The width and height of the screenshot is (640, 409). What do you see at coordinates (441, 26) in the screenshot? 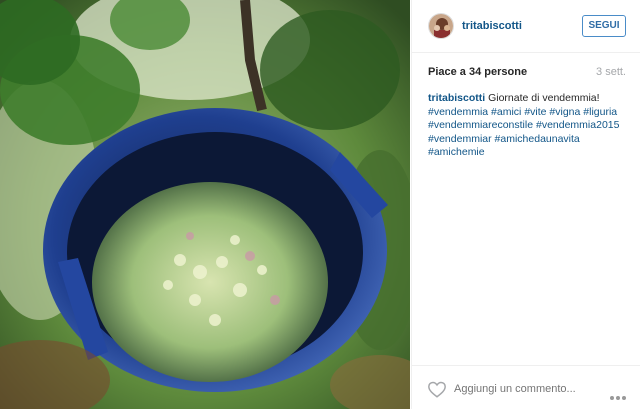
I see `avatar-icon` at bounding box center [441, 26].